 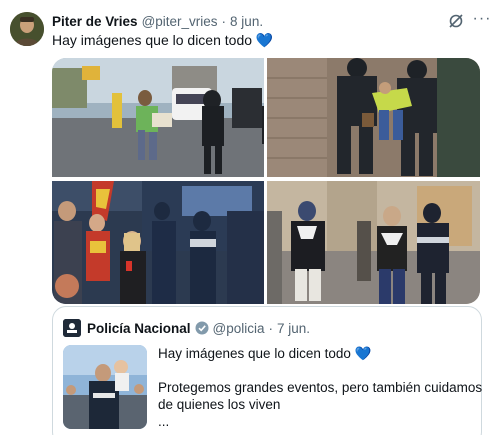 I want to click on policia-logo, so click(x=72, y=328).